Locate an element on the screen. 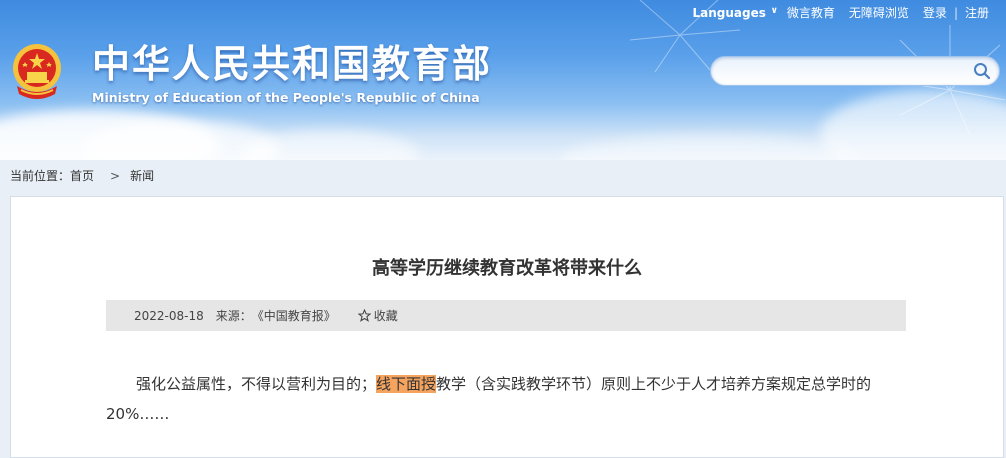 The width and height of the screenshot is (1006, 458). favorite-button: 收藏 is located at coordinates (377, 315).